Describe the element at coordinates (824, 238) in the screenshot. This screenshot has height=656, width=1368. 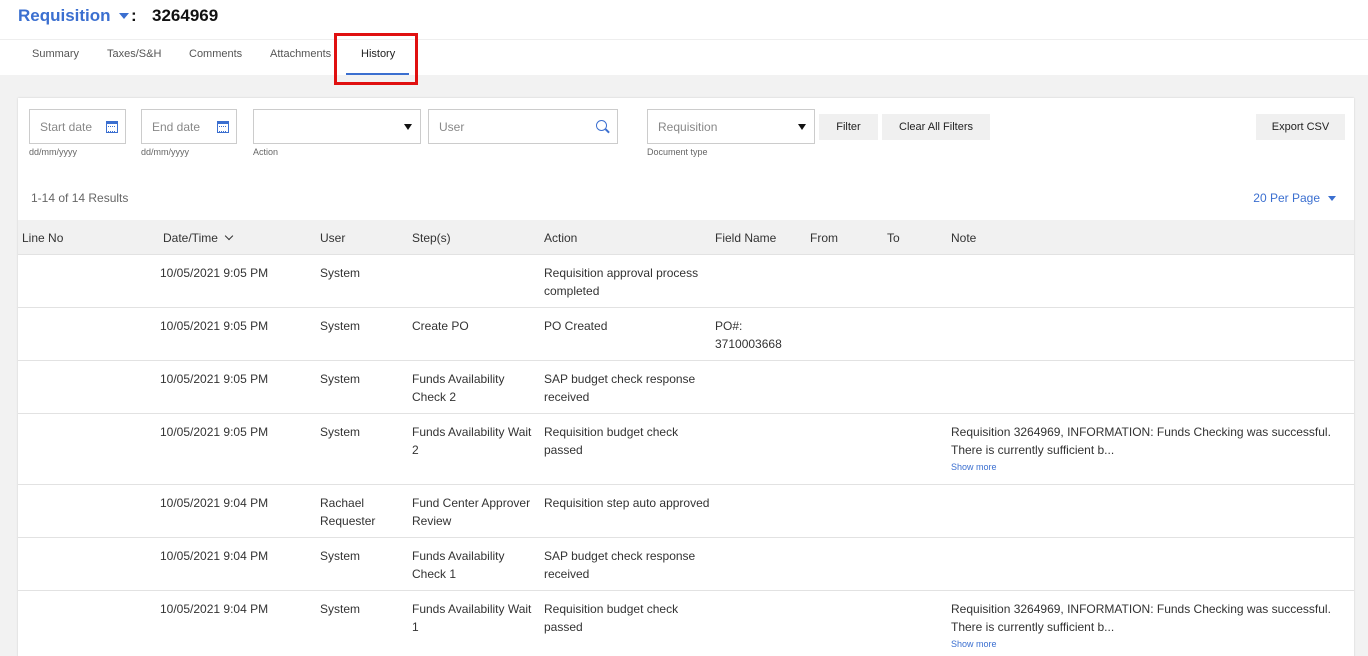
I see `column-header-from: From` at that location.